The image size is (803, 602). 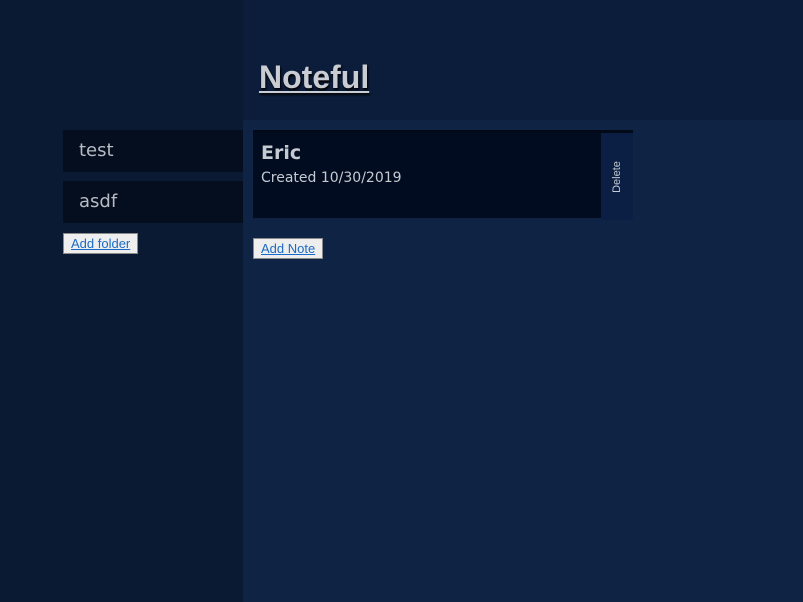 I want to click on add-note-button: Add Note, so click(x=288, y=248).